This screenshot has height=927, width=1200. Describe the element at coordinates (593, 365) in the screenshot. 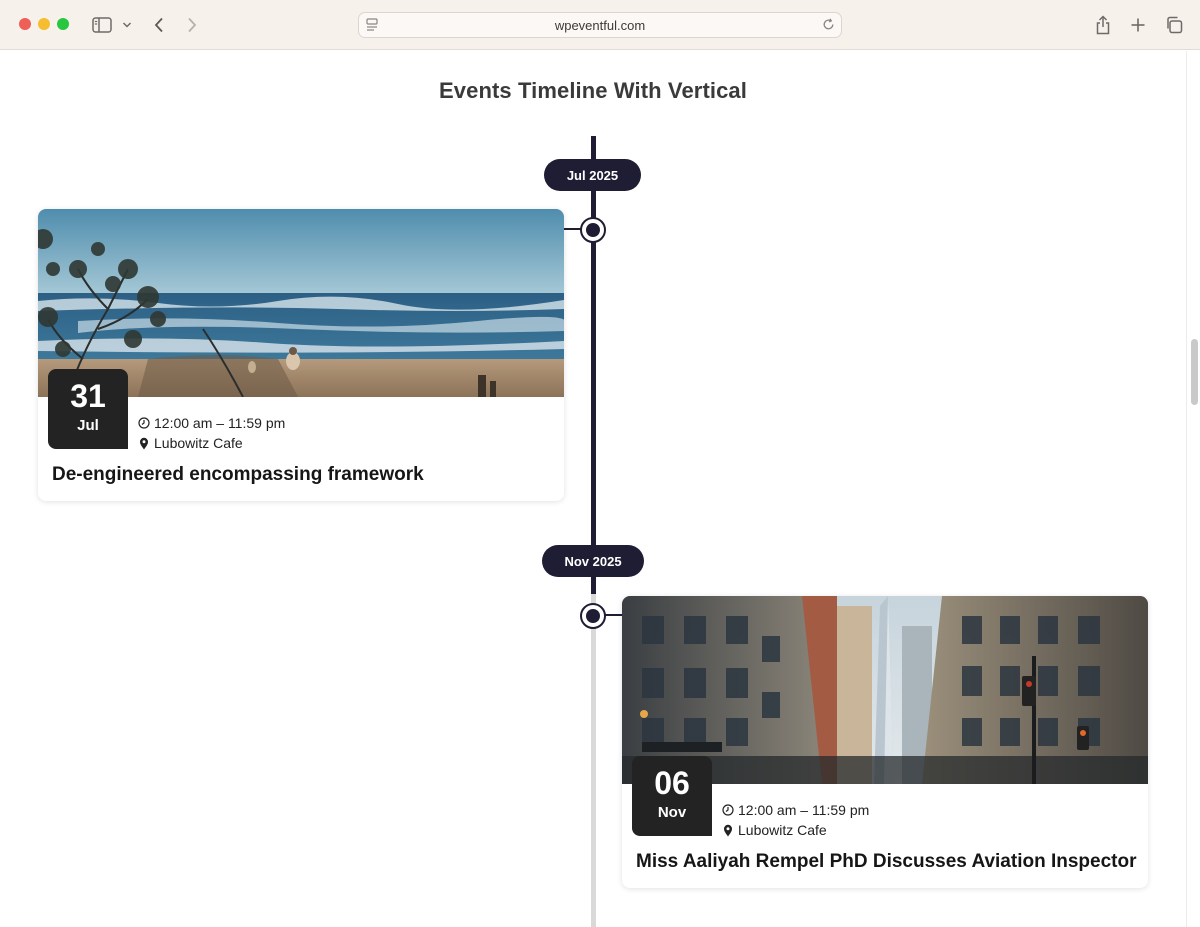

I see `timeline-line` at that location.